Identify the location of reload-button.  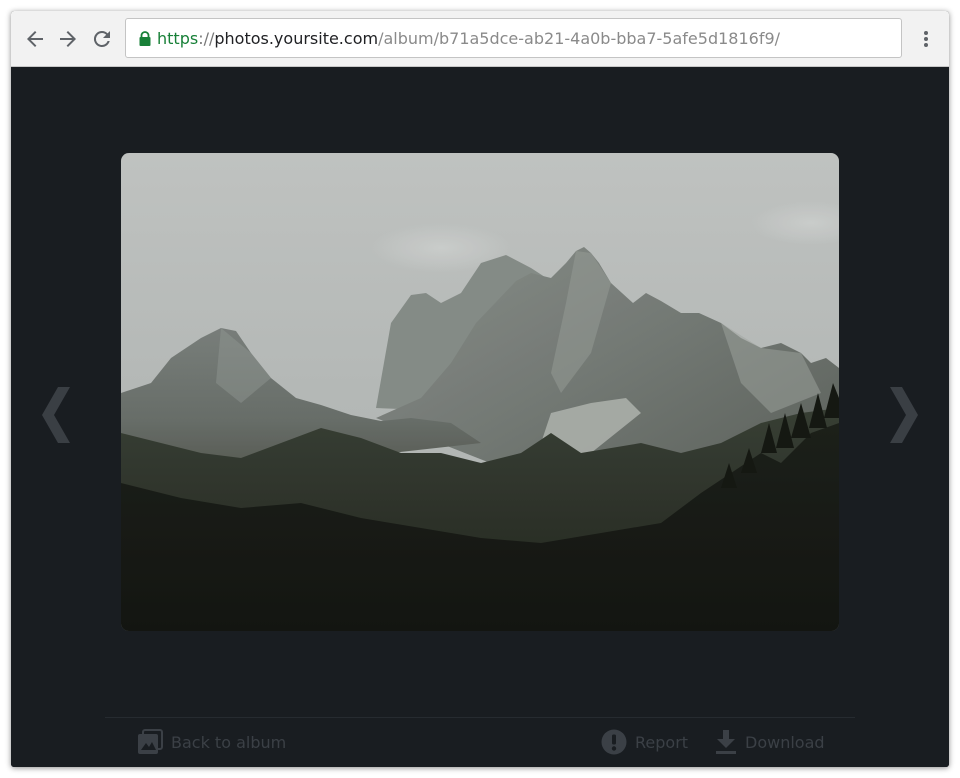
(102, 39).